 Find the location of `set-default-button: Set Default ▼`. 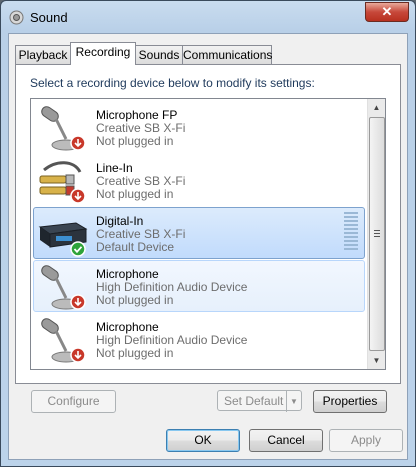

set-default-button: Set Default ▼ is located at coordinates (259, 401).